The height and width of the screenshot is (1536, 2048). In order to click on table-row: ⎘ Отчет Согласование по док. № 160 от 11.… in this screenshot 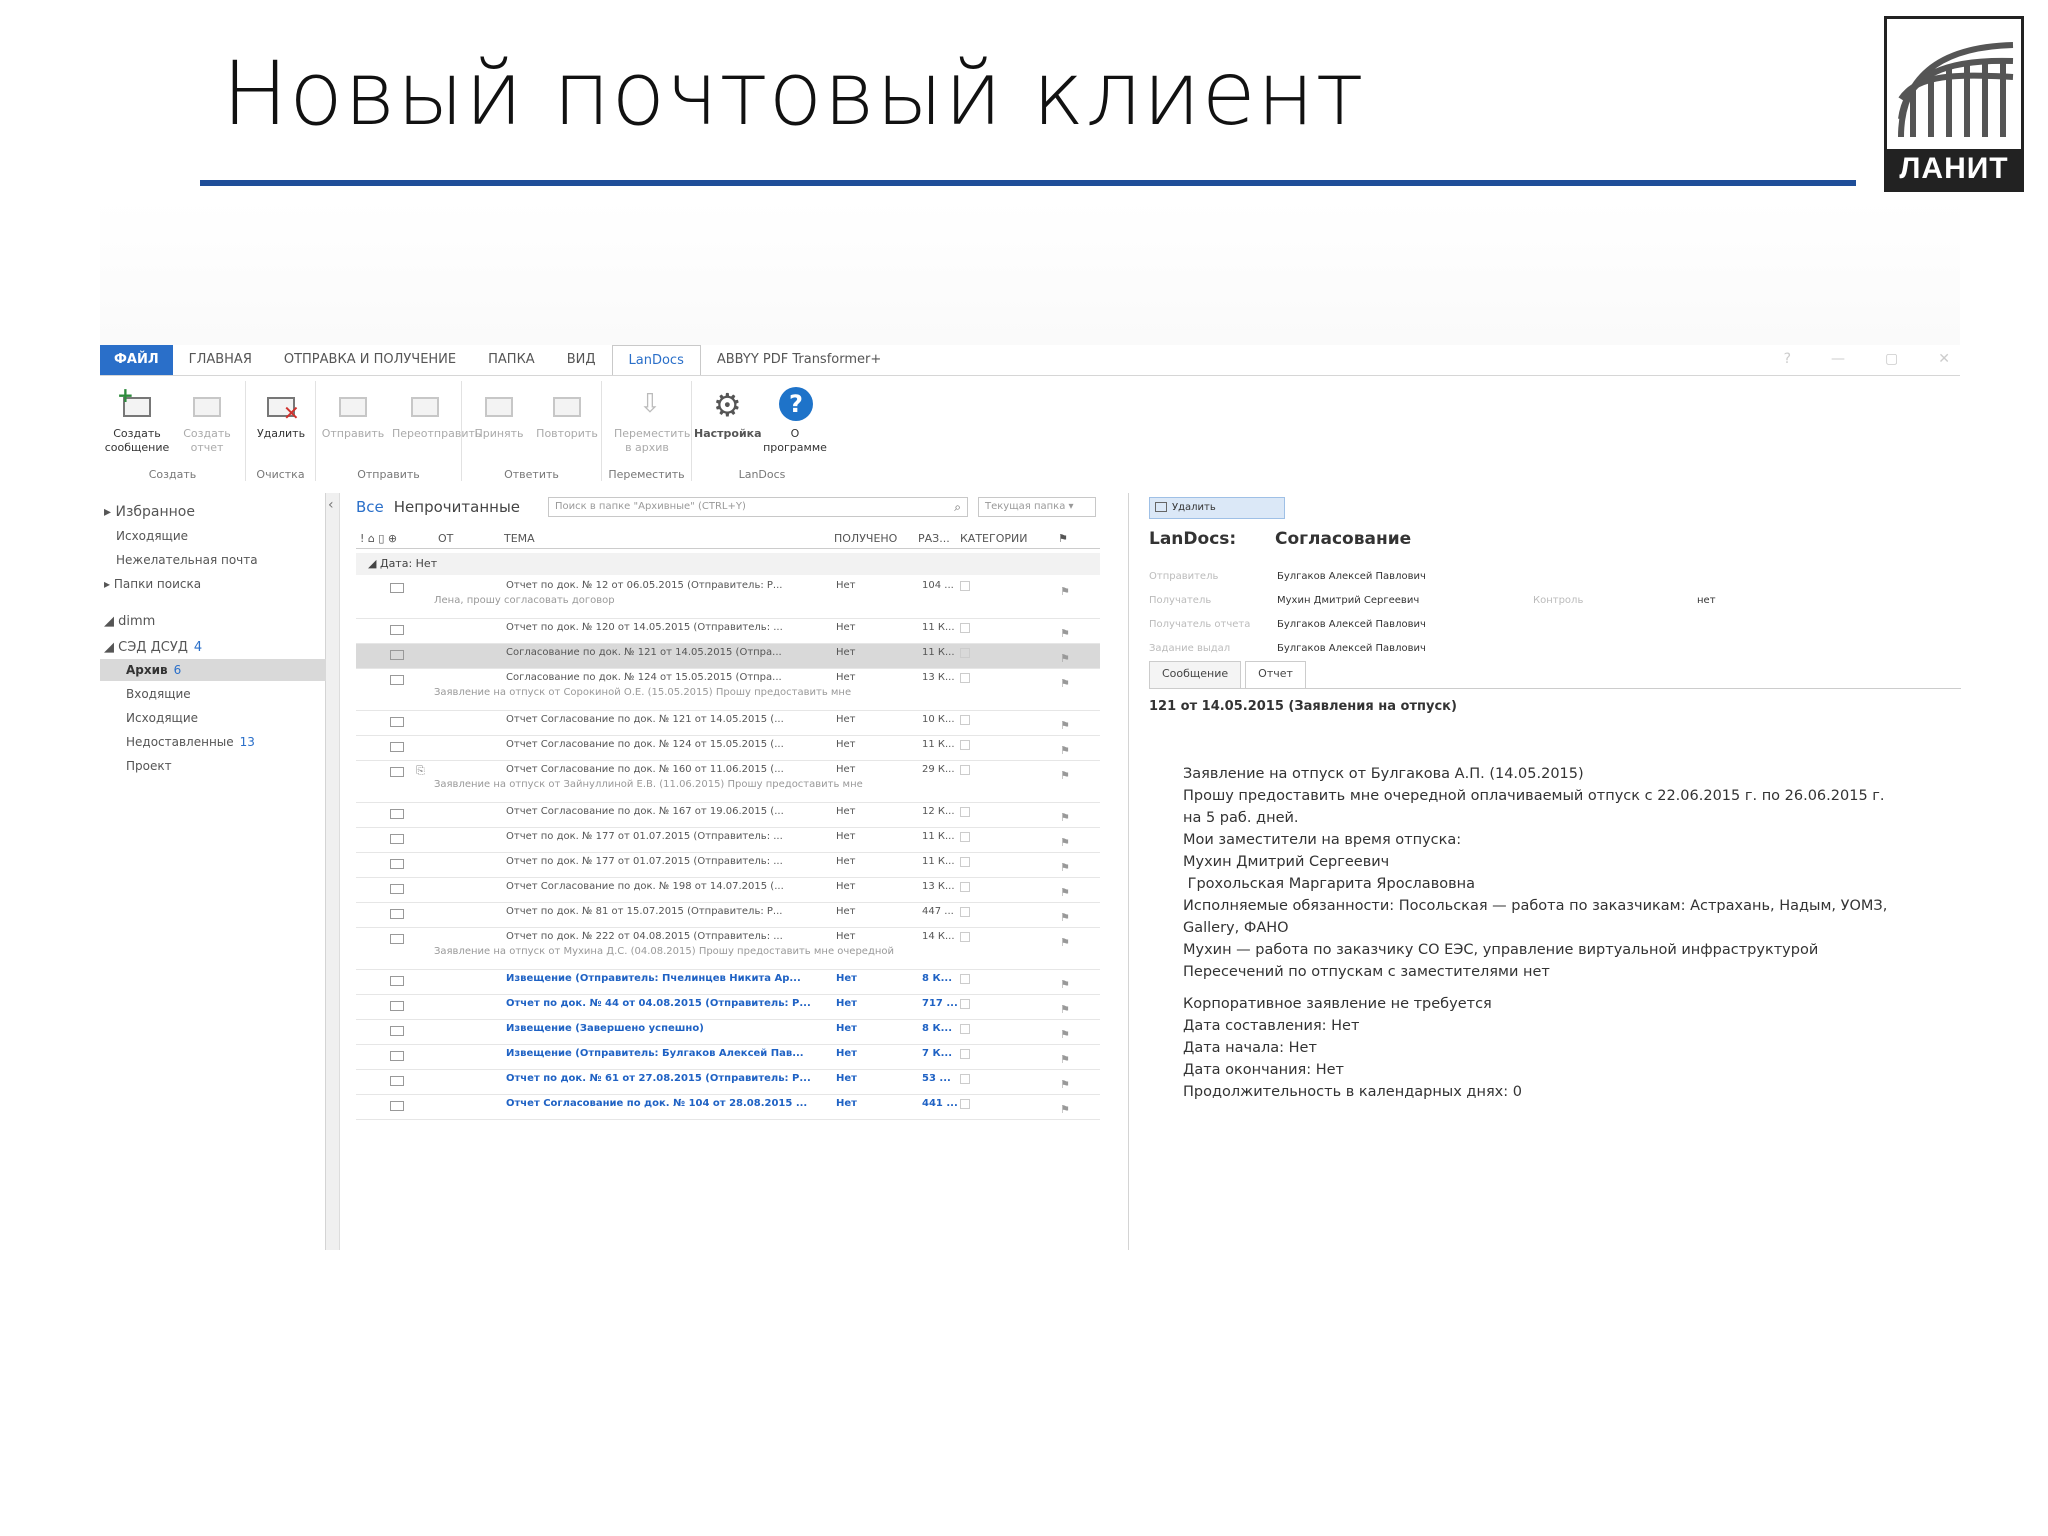, I will do `click(728, 782)`.